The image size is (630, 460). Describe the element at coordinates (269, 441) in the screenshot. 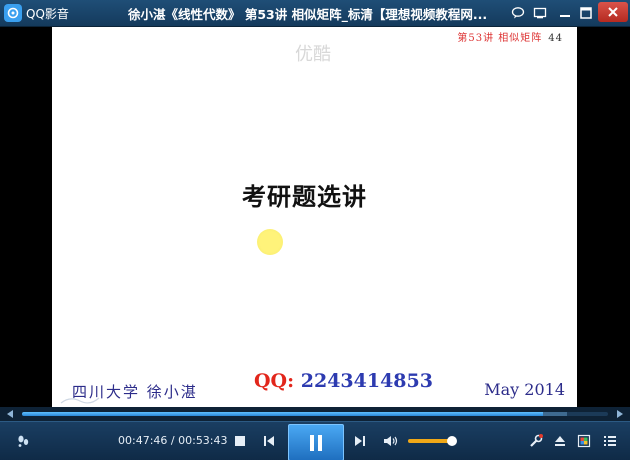

I see `previous-icon` at that location.